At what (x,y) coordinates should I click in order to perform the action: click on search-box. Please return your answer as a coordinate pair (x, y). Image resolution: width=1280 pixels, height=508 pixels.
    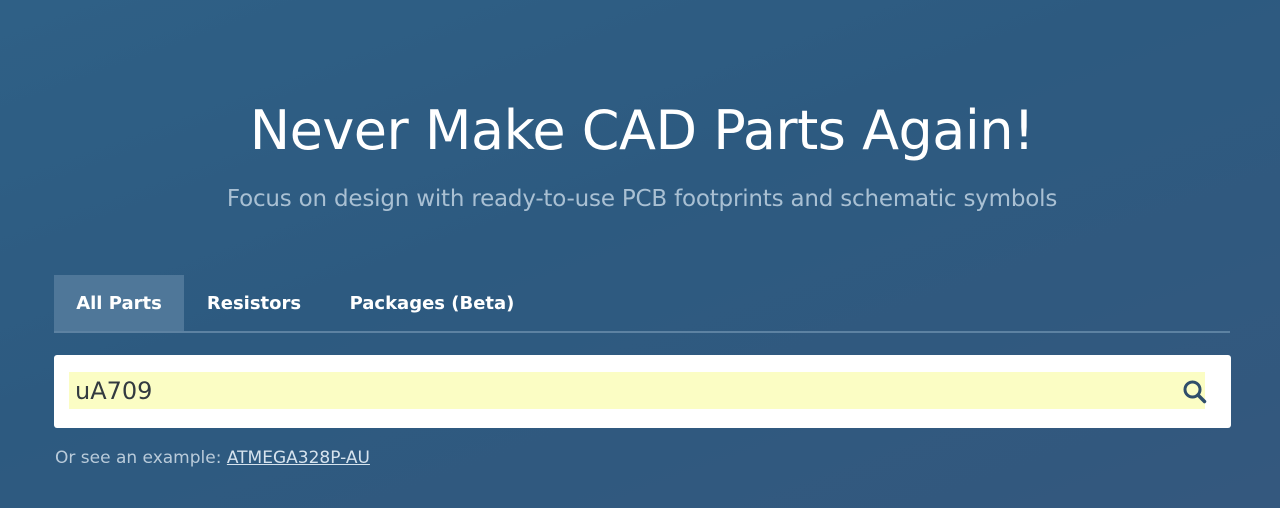
    Looking at the image, I should click on (642, 391).